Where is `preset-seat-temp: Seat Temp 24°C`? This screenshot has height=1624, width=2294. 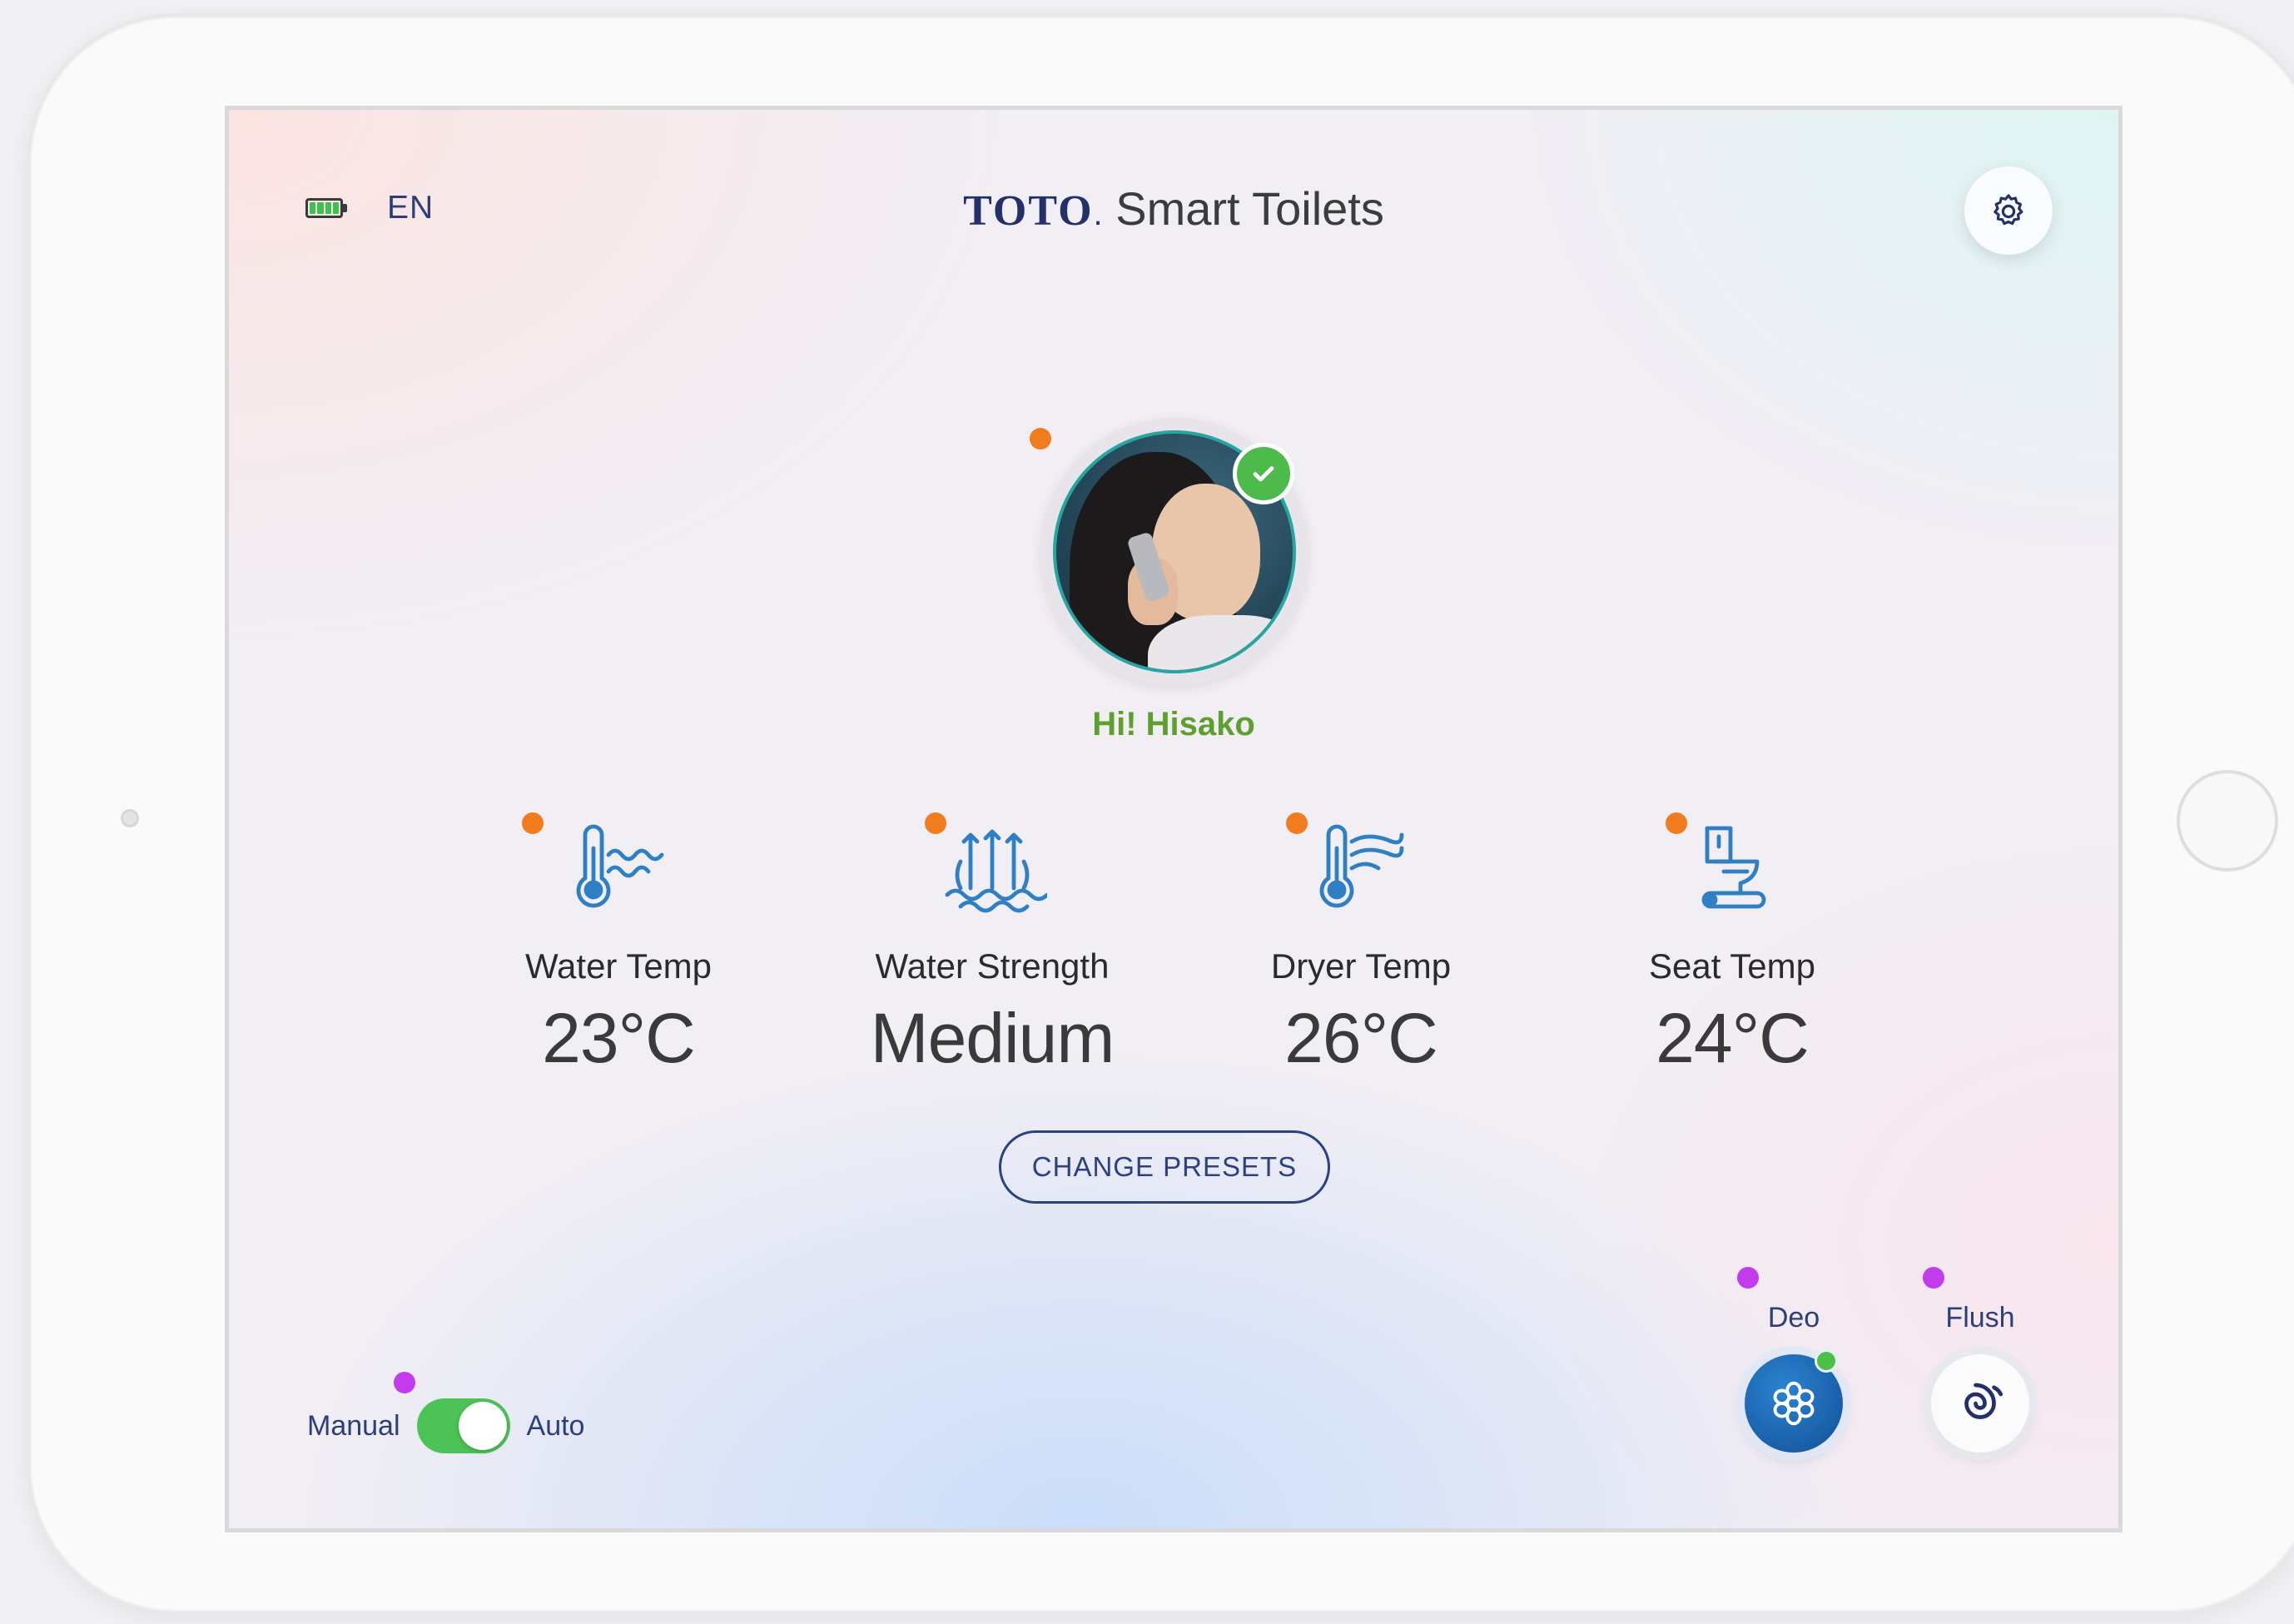 preset-seat-temp: Seat Temp 24°C is located at coordinates (1732, 946).